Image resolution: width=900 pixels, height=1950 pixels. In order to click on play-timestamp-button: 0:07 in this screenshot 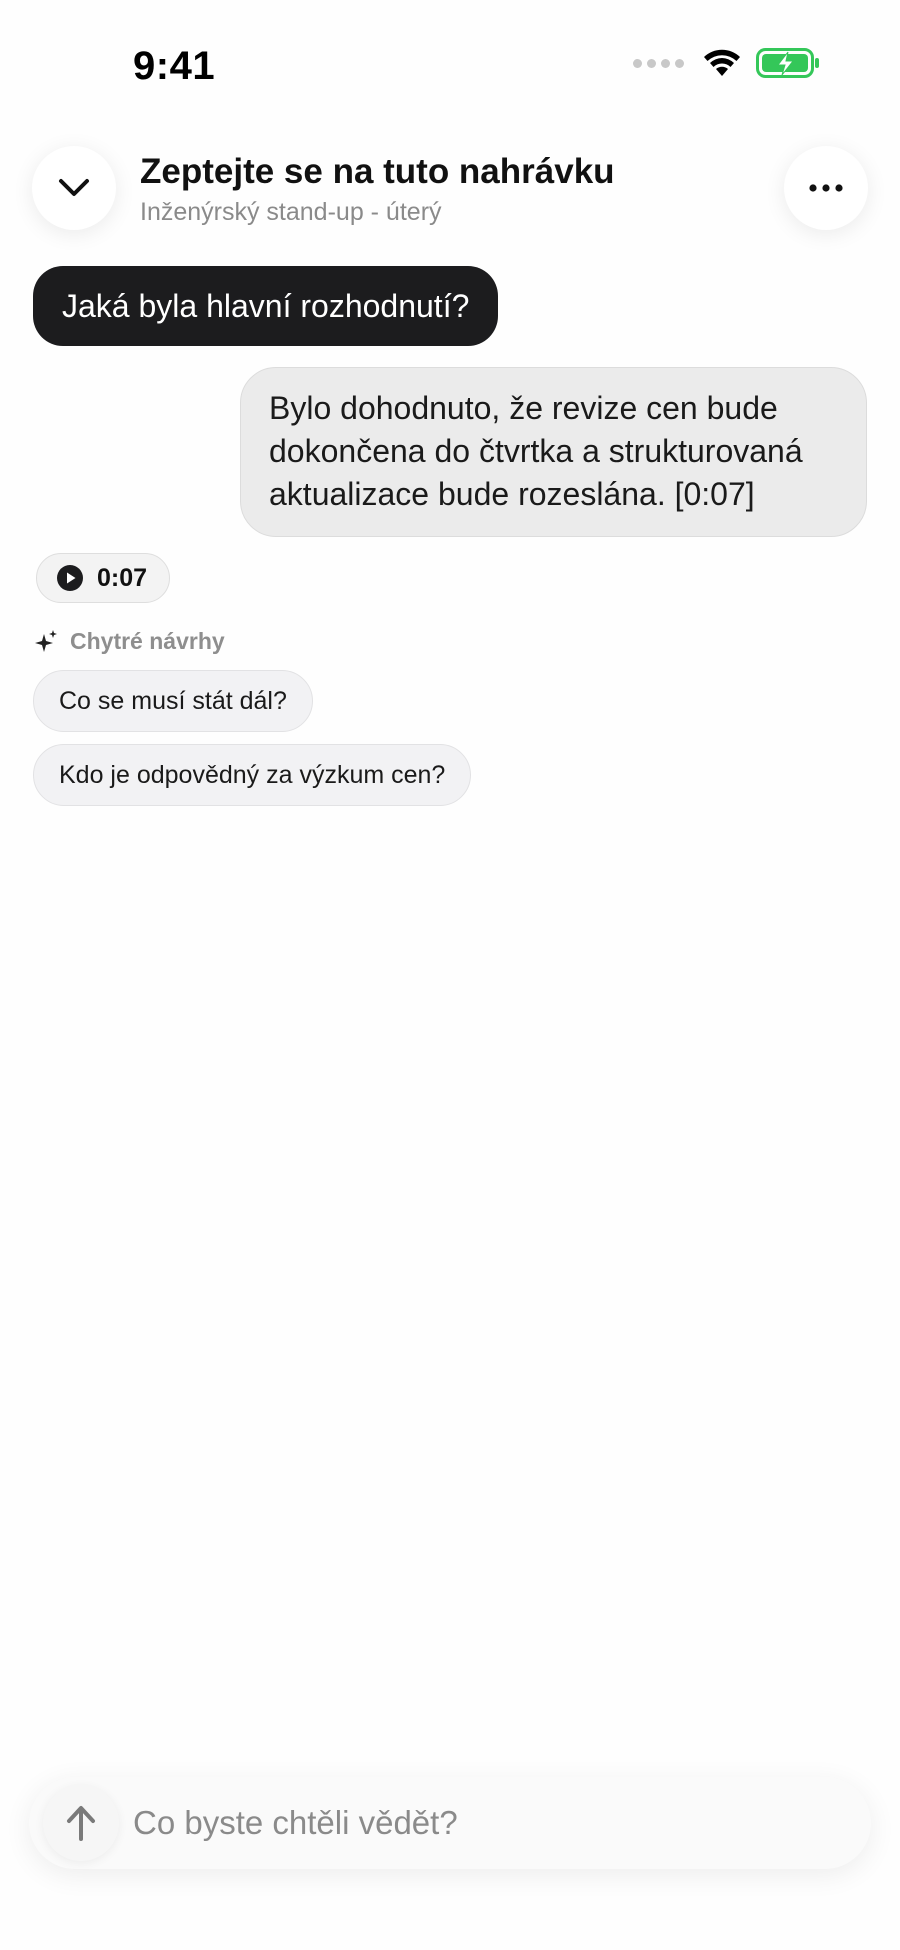, I will do `click(103, 578)`.